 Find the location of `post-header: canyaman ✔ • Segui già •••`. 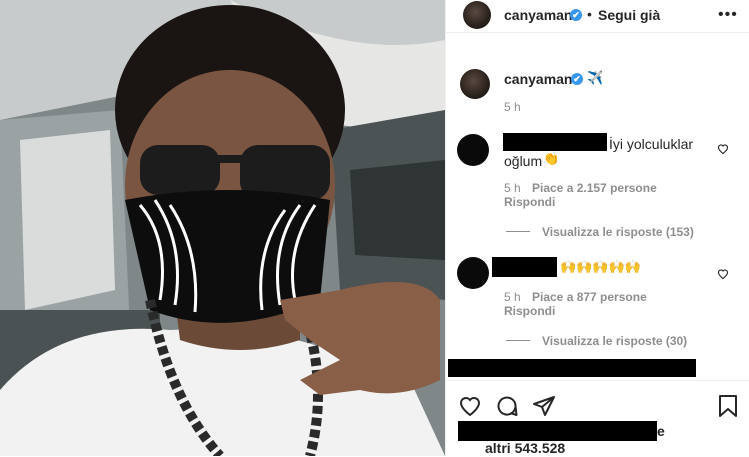

post-header: canyaman ✔ • Segui già ••• is located at coordinates (597, 16).